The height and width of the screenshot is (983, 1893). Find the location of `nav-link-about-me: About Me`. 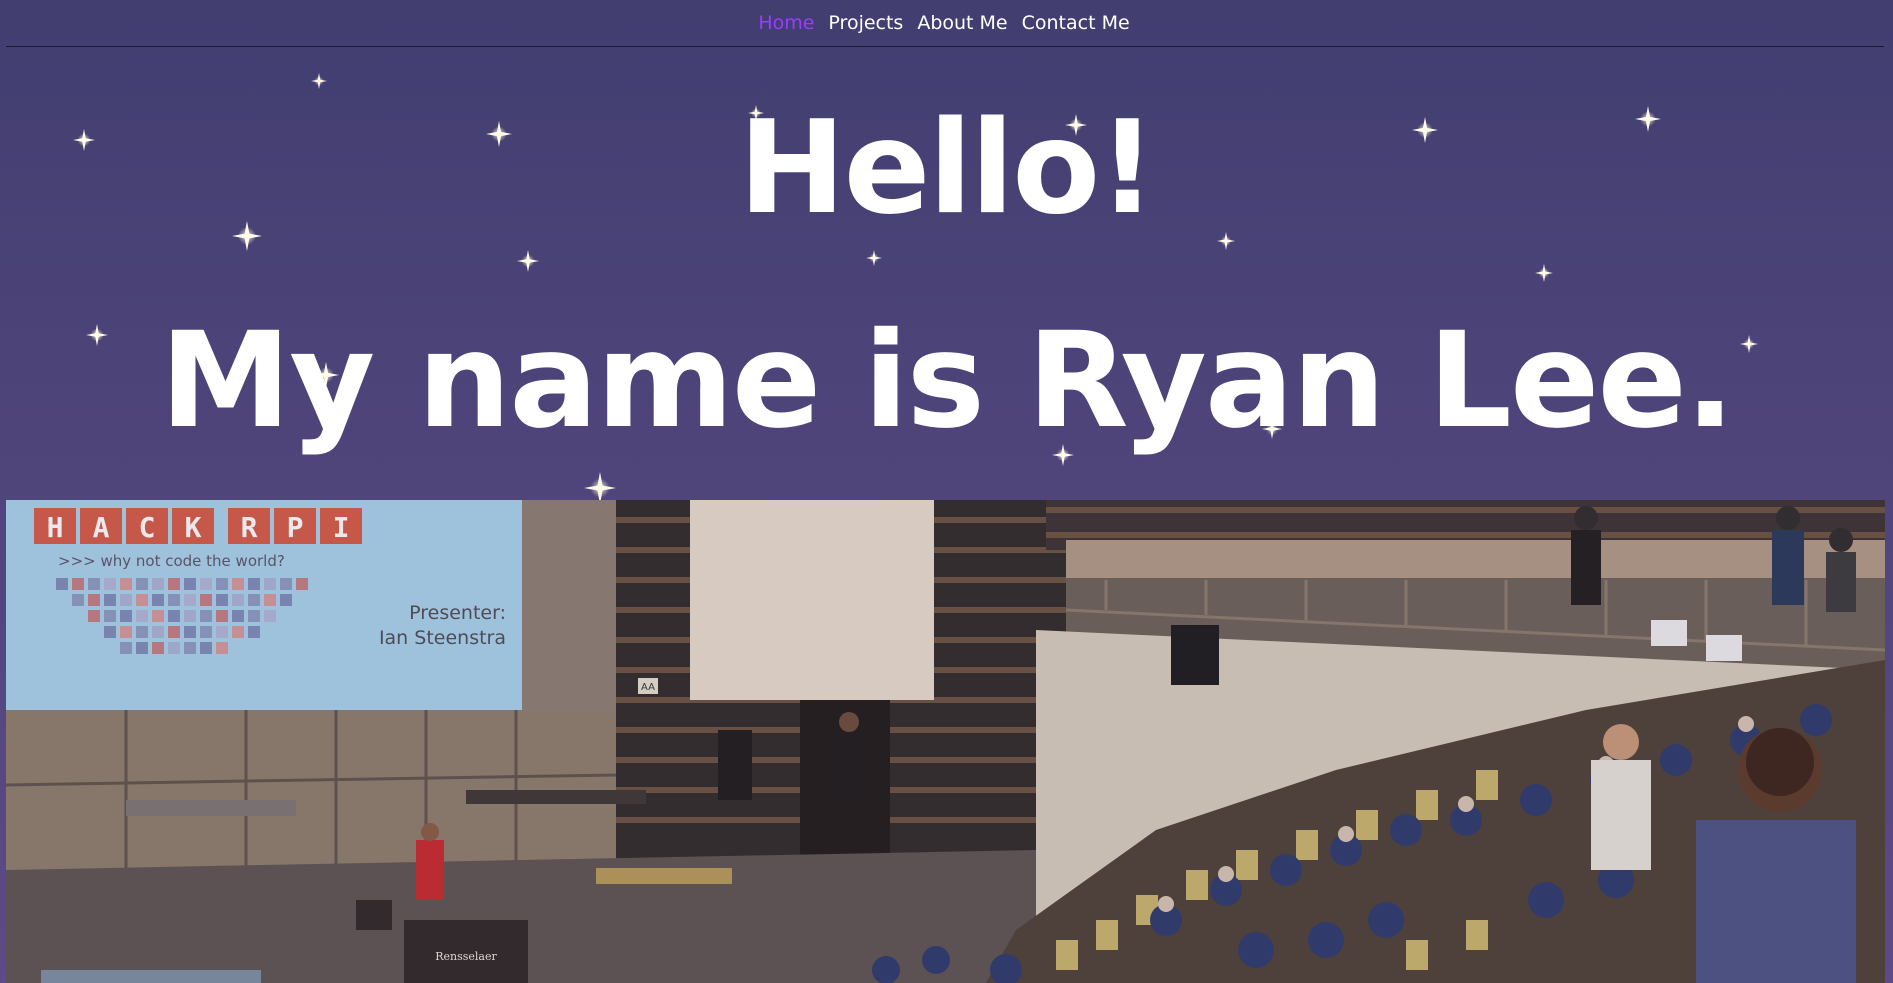

nav-link-about-me: About Me is located at coordinates (962, 23).